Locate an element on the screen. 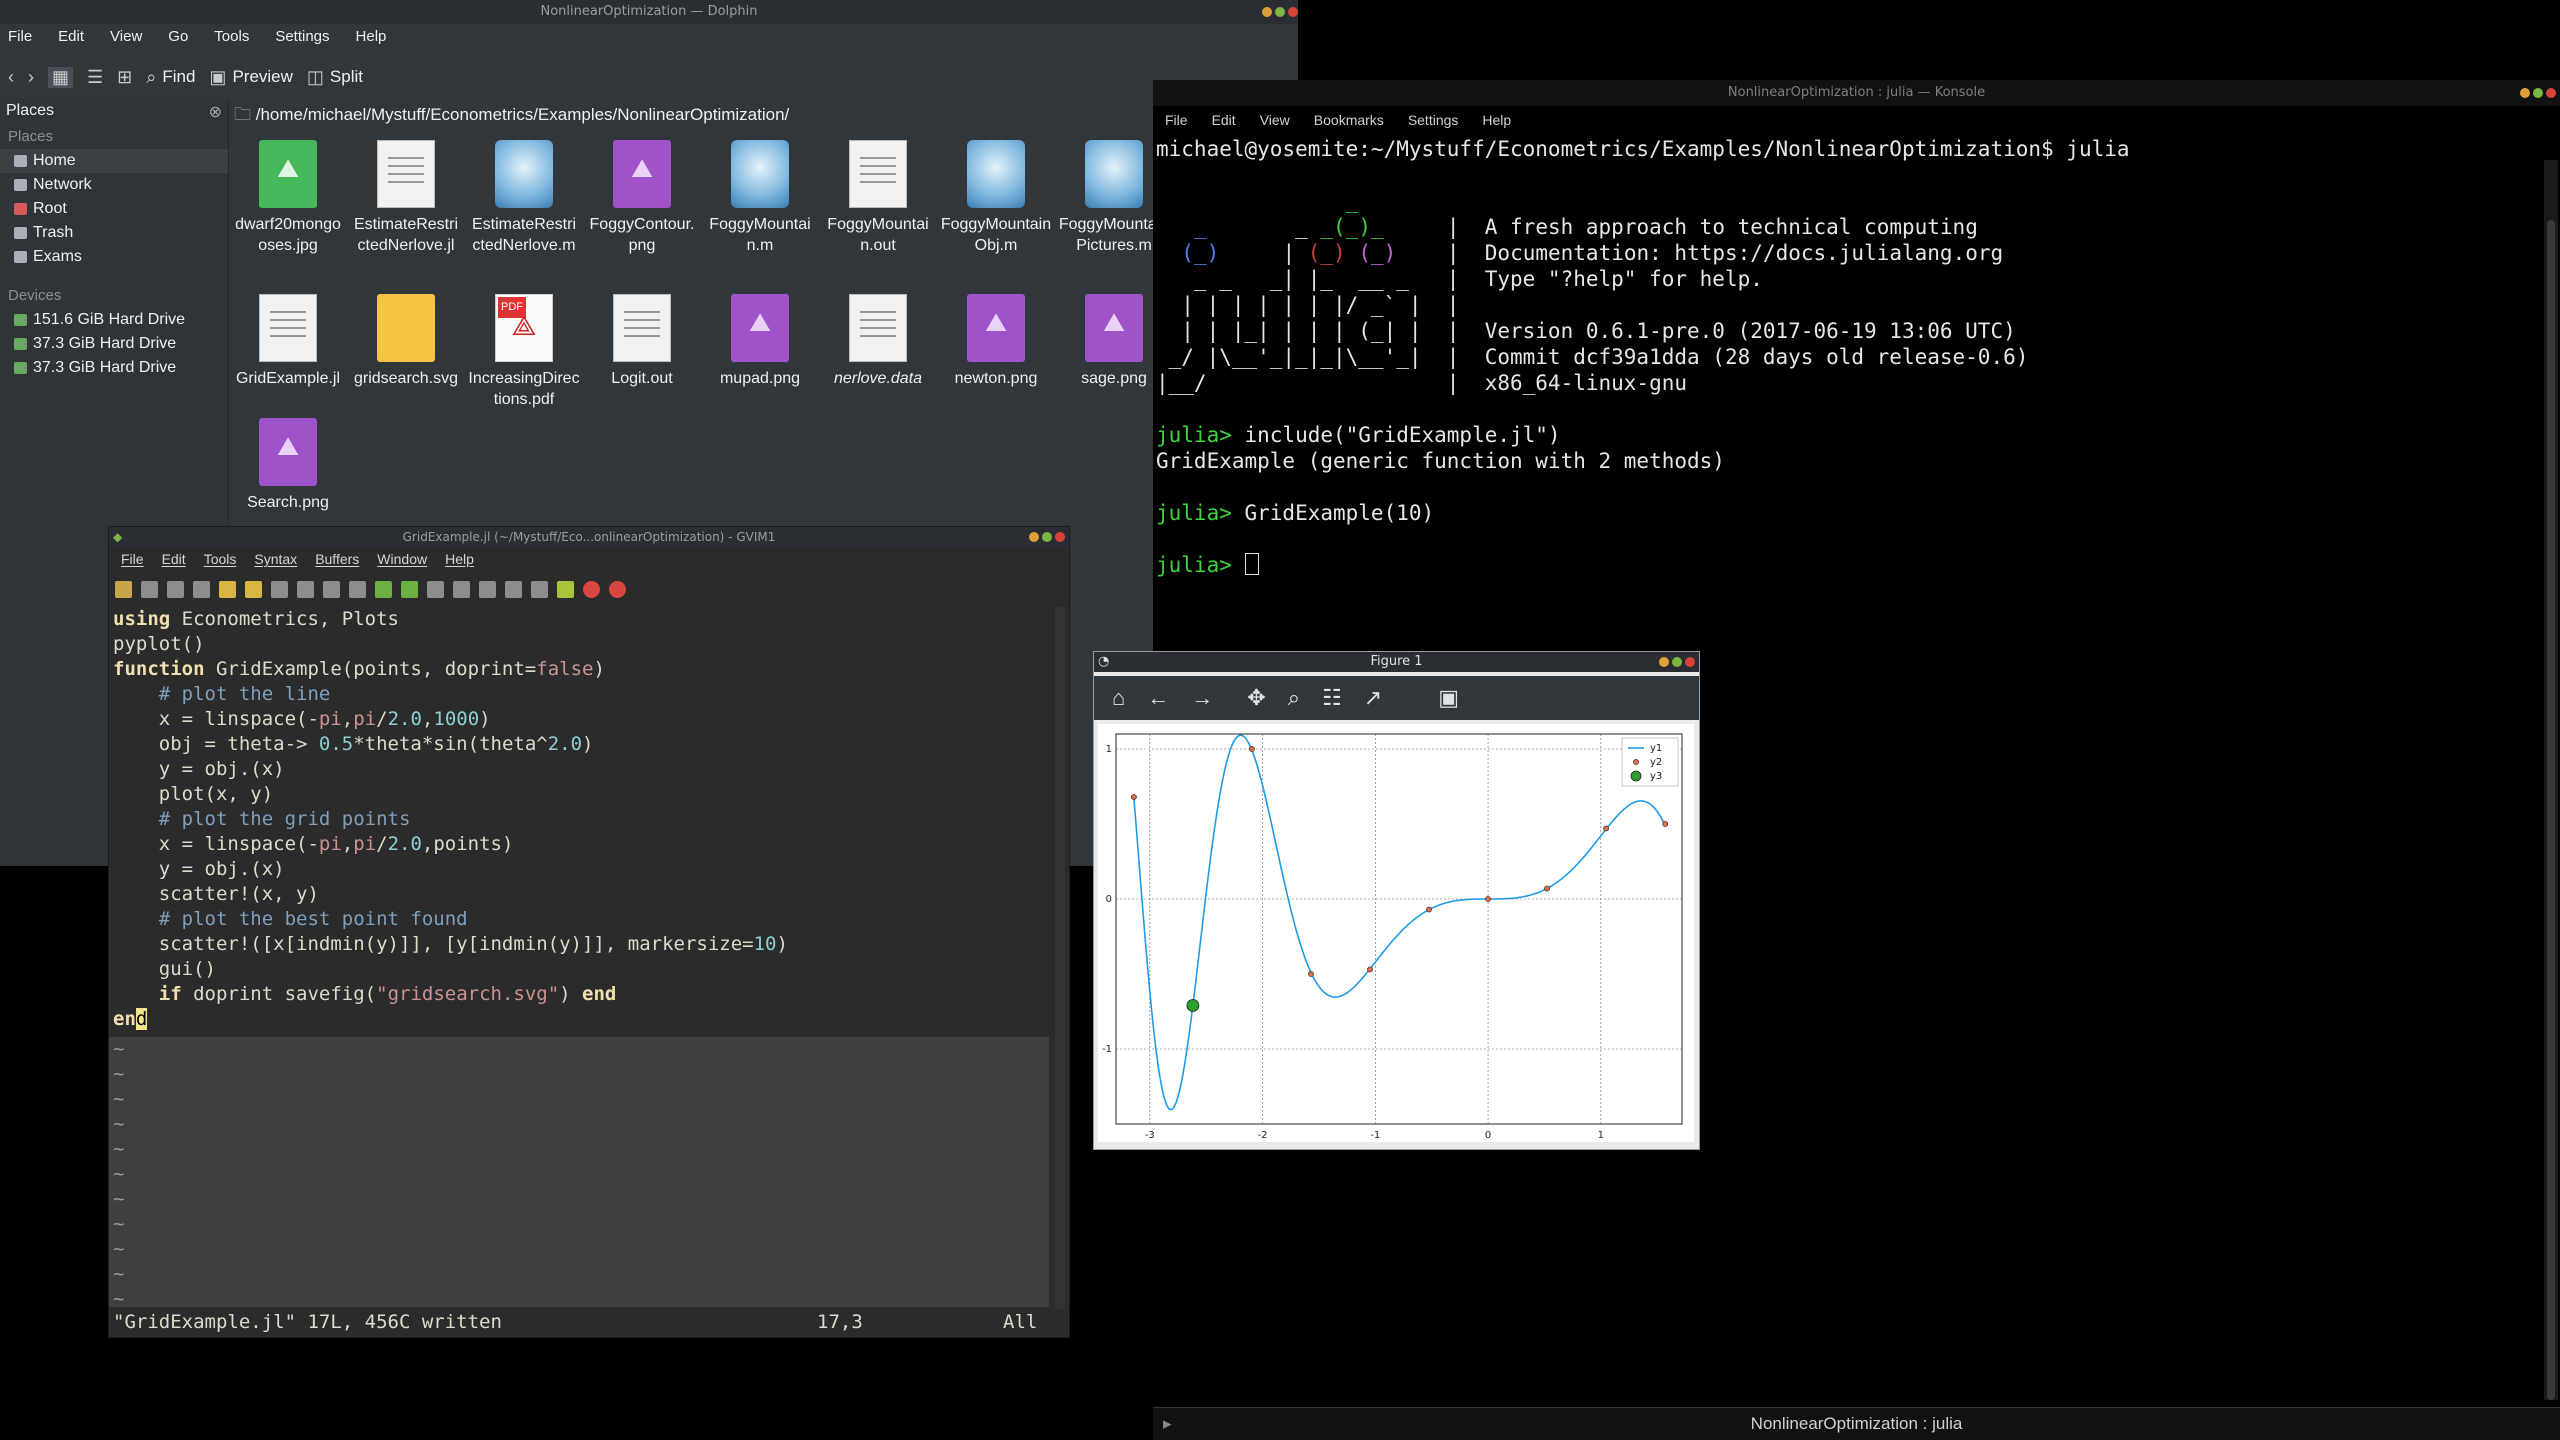 The height and width of the screenshot is (1440, 2560). edit-axis-icon: ↗ is located at coordinates (1373, 698).